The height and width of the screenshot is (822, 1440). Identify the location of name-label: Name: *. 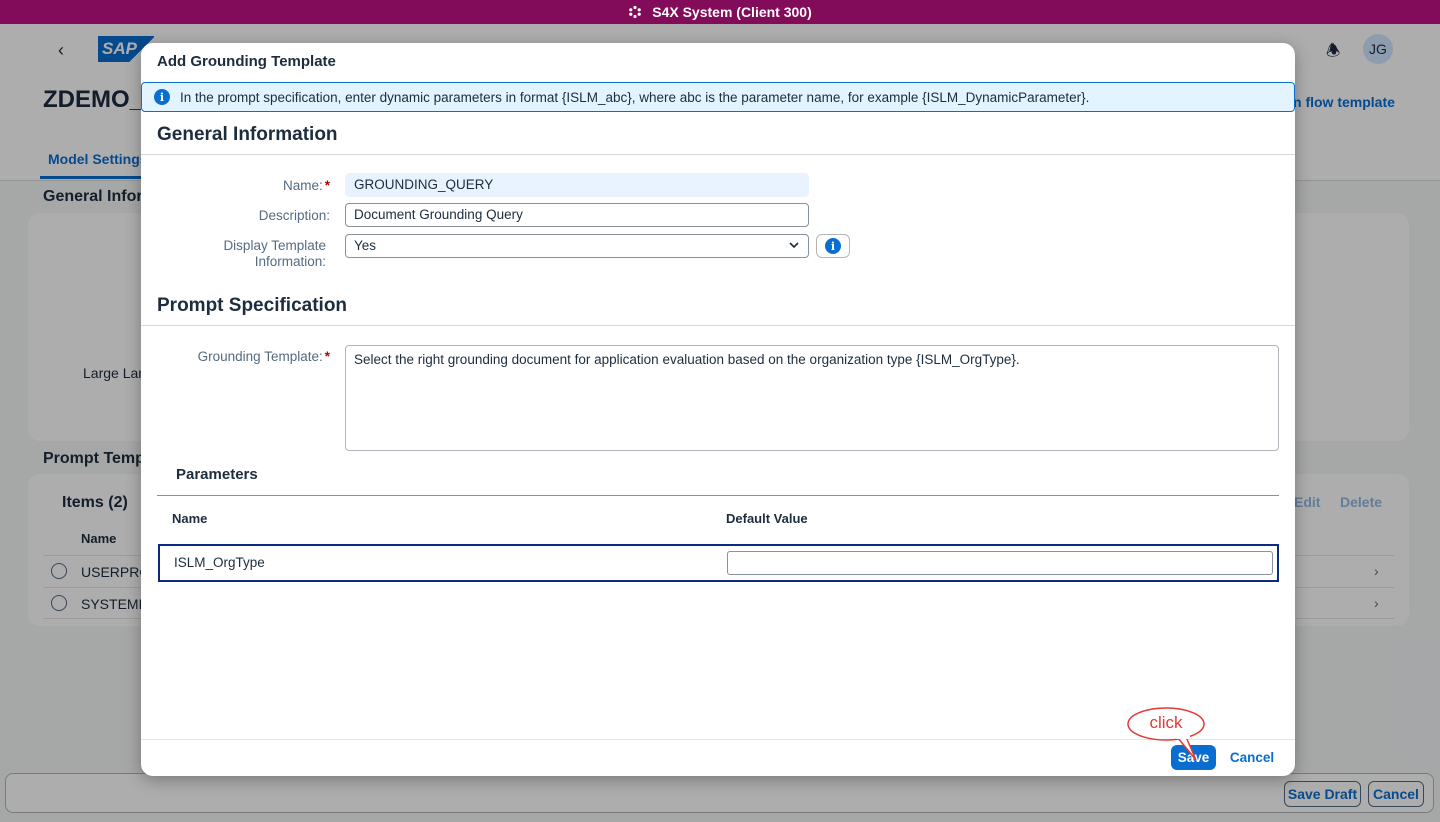
(235, 185).